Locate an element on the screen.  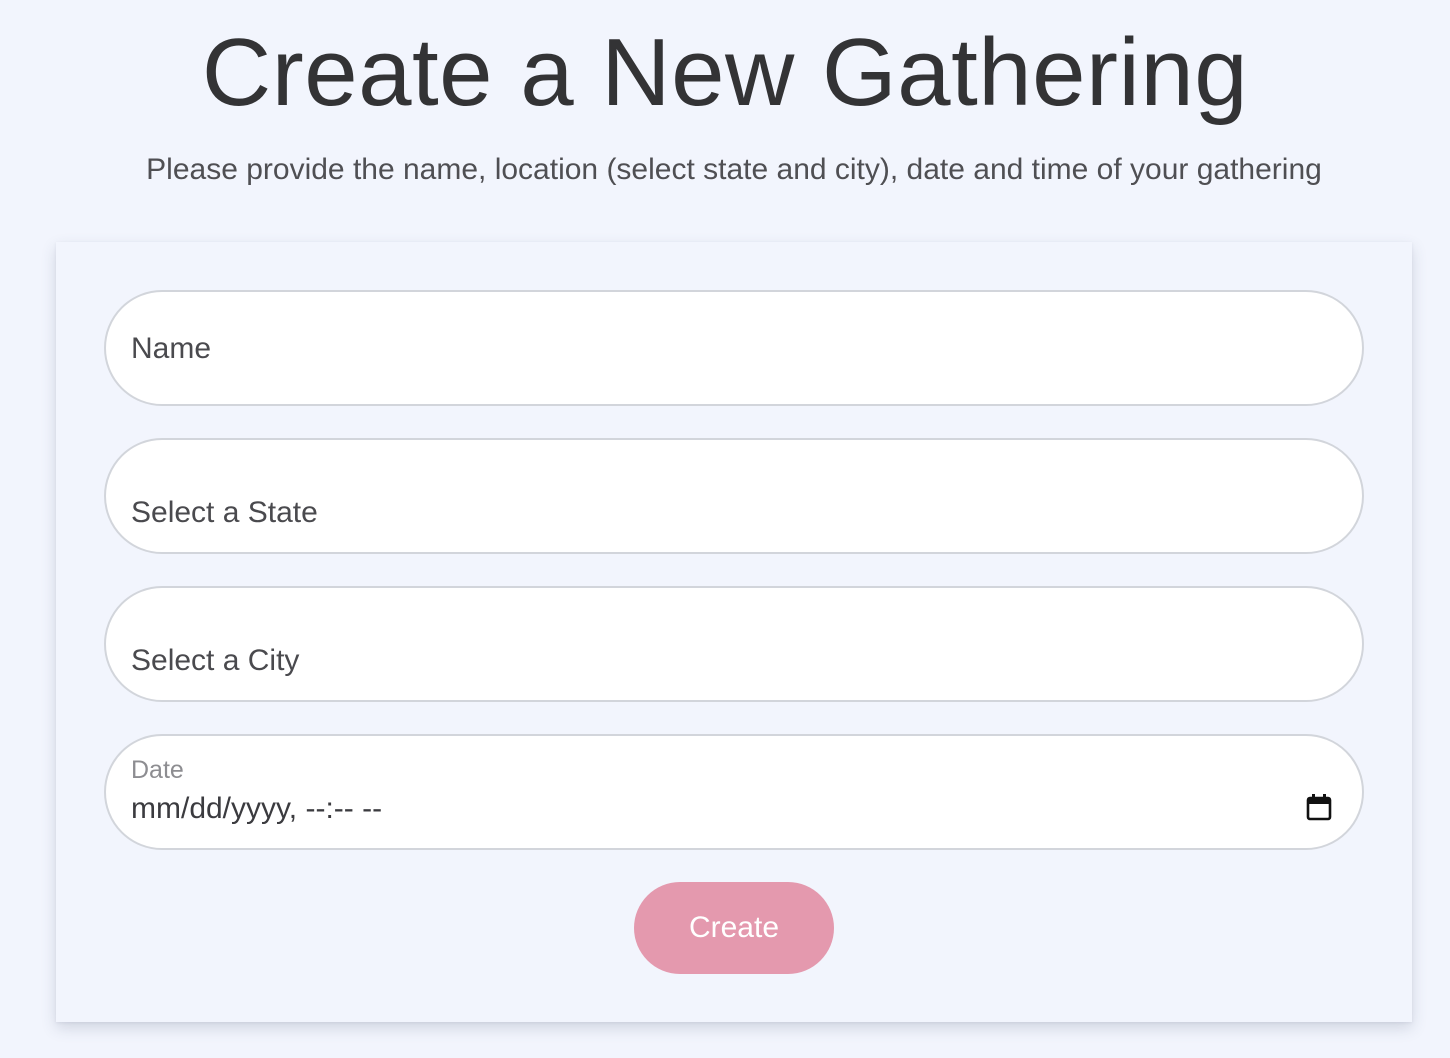
name-input: Name is located at coordinates (734, 348).